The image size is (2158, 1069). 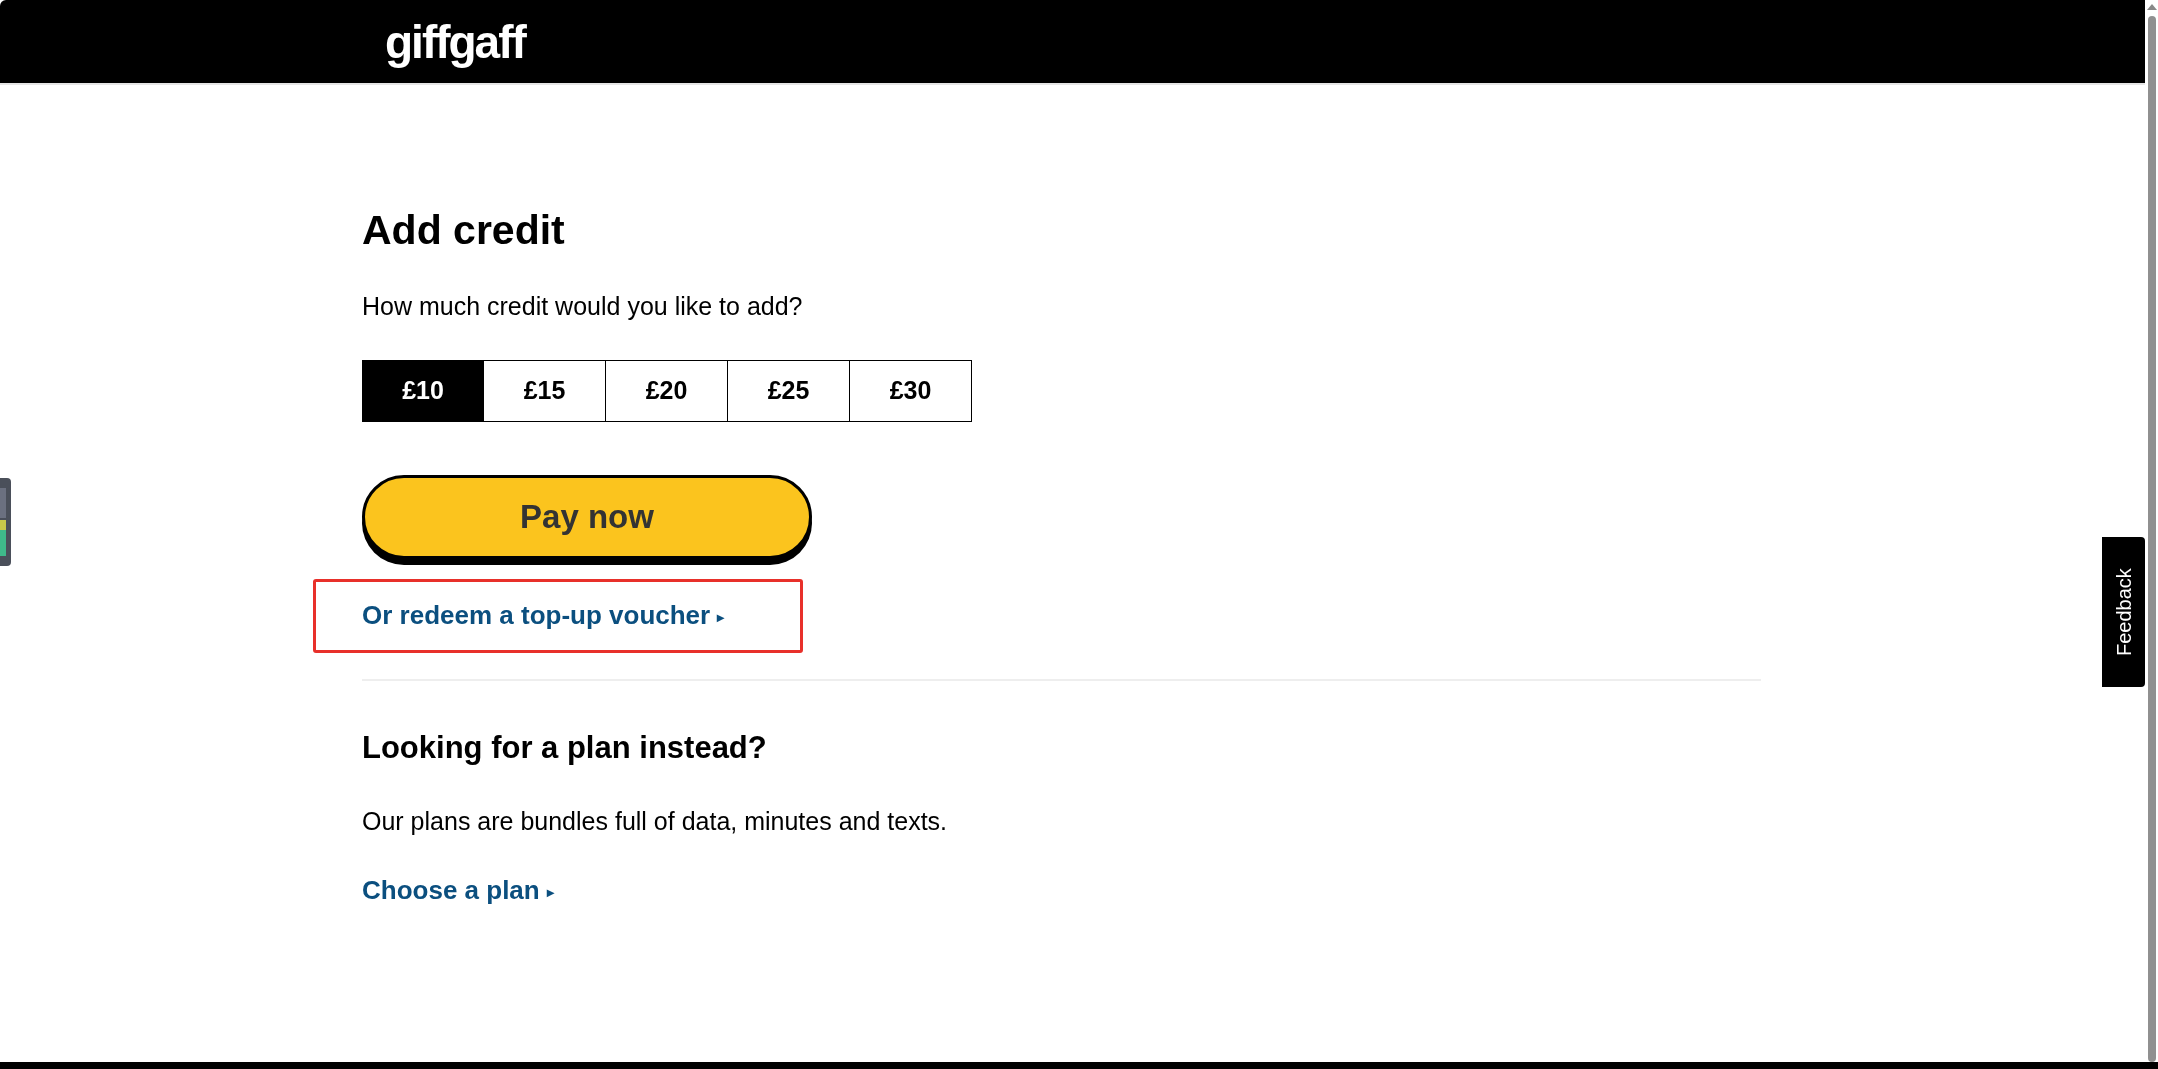 What do you see at coordinates (789, 390) in the screenshot?
I see `amount-option: £25` at bounding box center [789, 390].